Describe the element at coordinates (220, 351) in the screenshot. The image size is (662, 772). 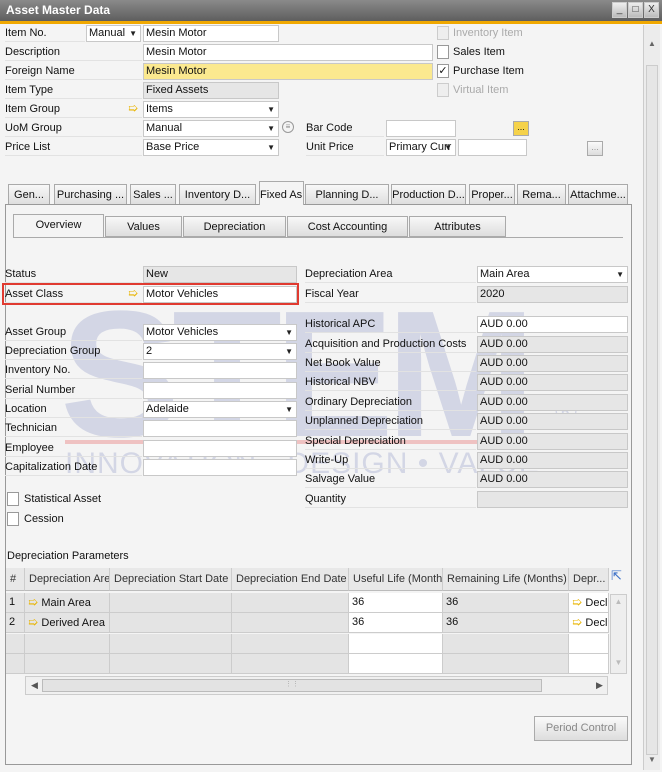
I see `depreciation-group-select: 2` at that location.